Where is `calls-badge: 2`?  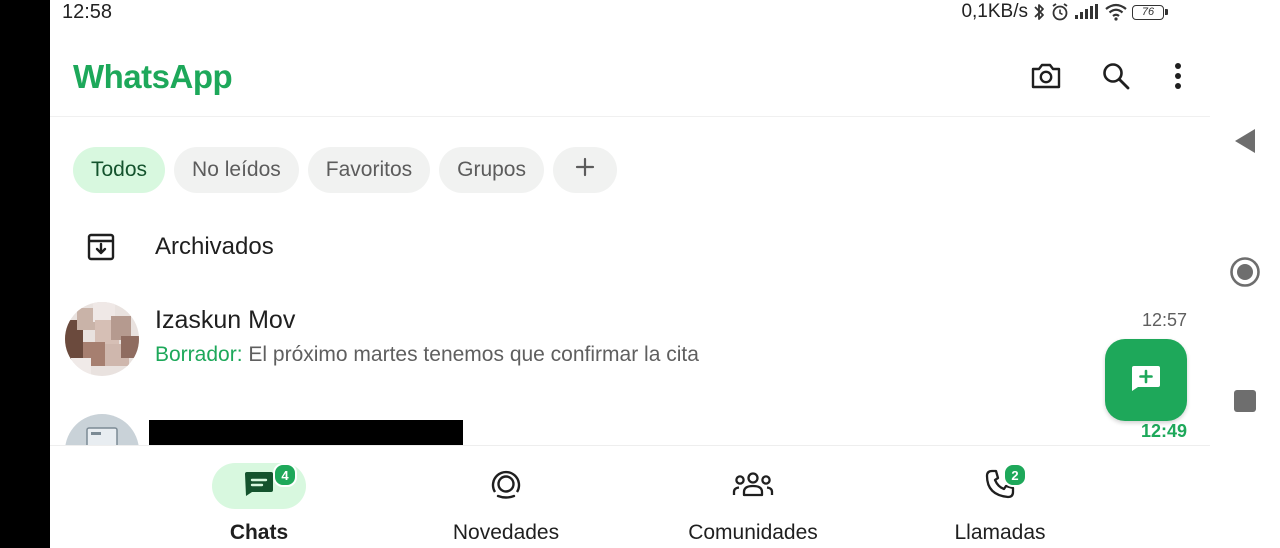 calls-badge: 2 is located at coordinates (1015, 475).